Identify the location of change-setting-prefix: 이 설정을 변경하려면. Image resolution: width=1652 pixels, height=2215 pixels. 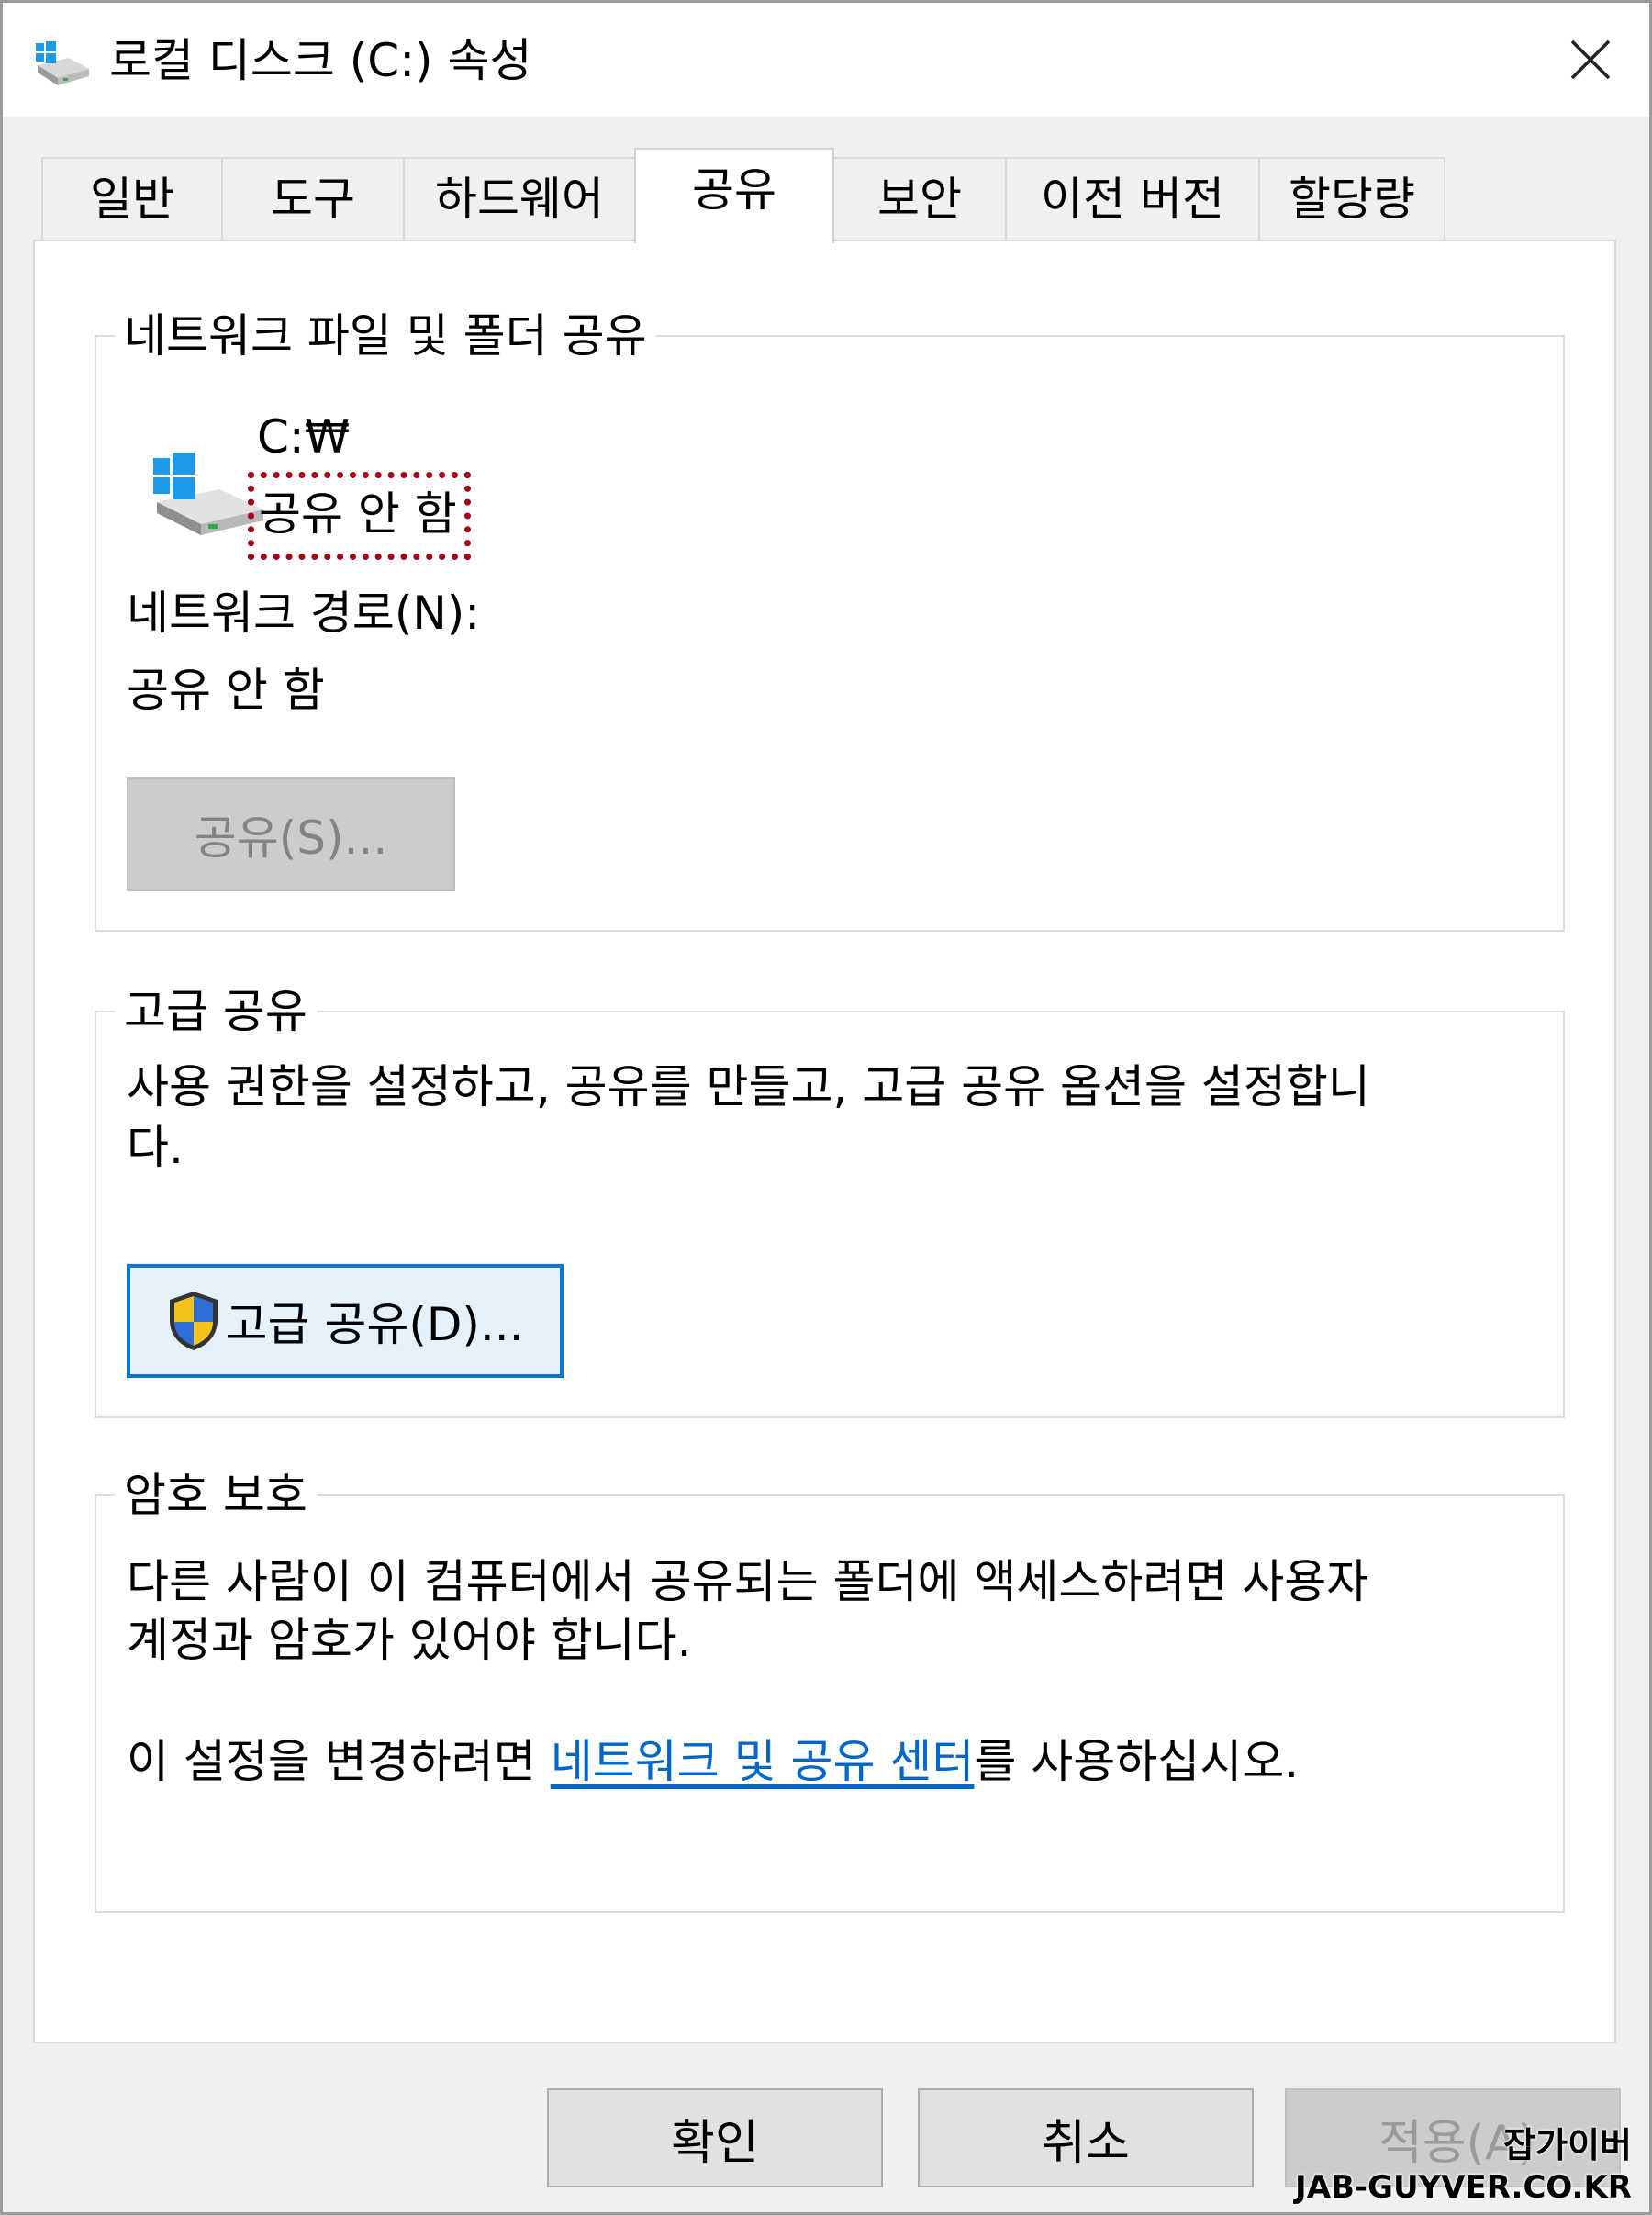
(339, 1761).